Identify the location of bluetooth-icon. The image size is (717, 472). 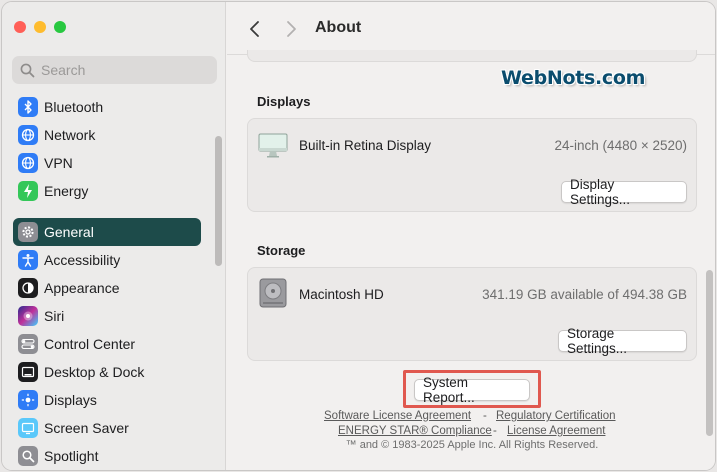
(28, 107).